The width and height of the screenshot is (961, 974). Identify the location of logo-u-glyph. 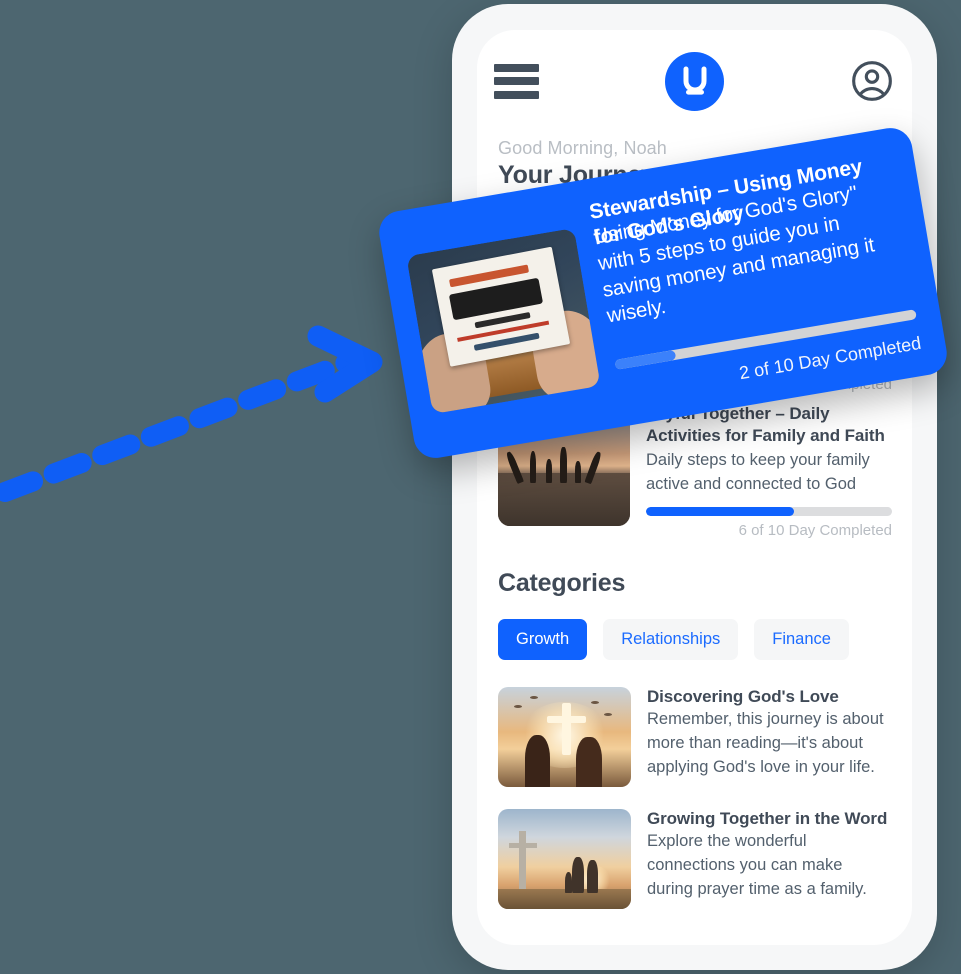
(694, 80).